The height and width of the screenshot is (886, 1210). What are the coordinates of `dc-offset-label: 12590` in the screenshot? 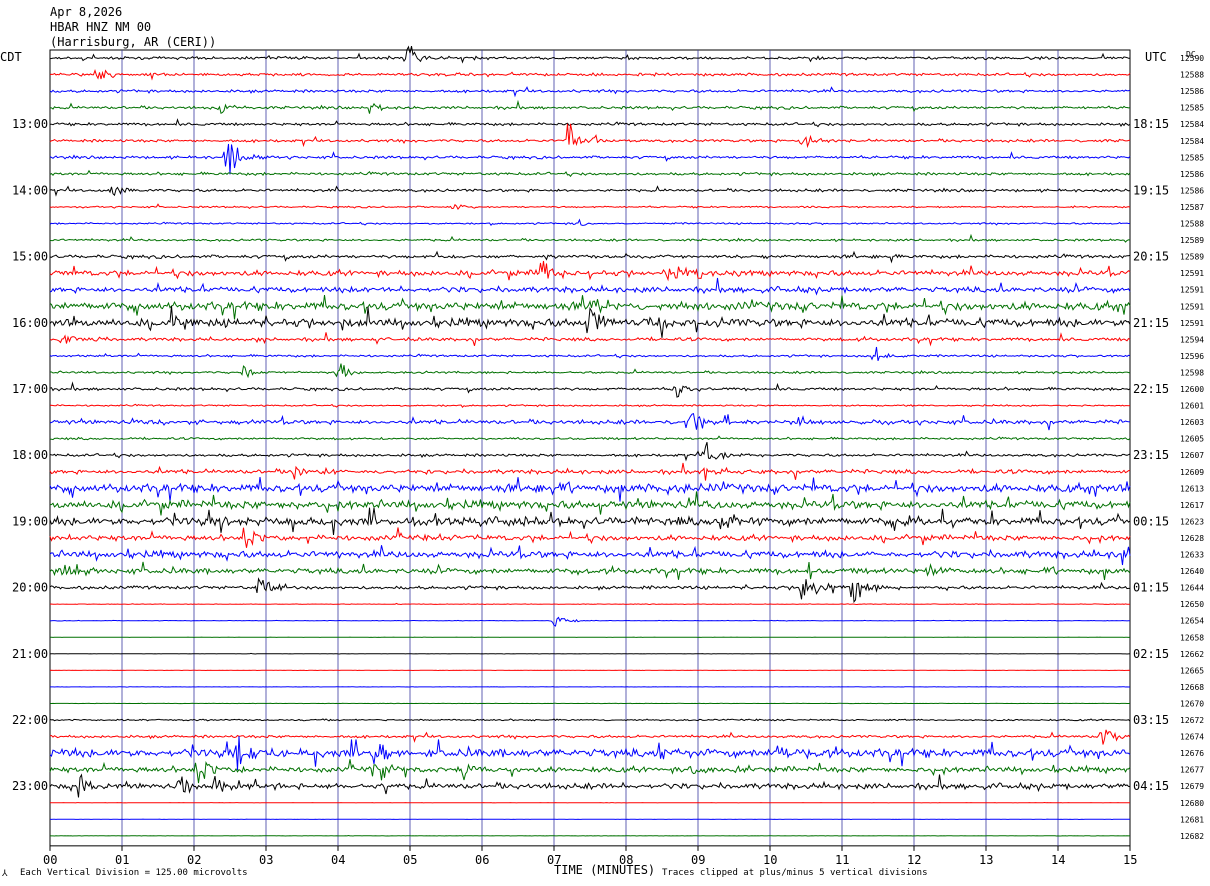 It's located at (1192, 58).